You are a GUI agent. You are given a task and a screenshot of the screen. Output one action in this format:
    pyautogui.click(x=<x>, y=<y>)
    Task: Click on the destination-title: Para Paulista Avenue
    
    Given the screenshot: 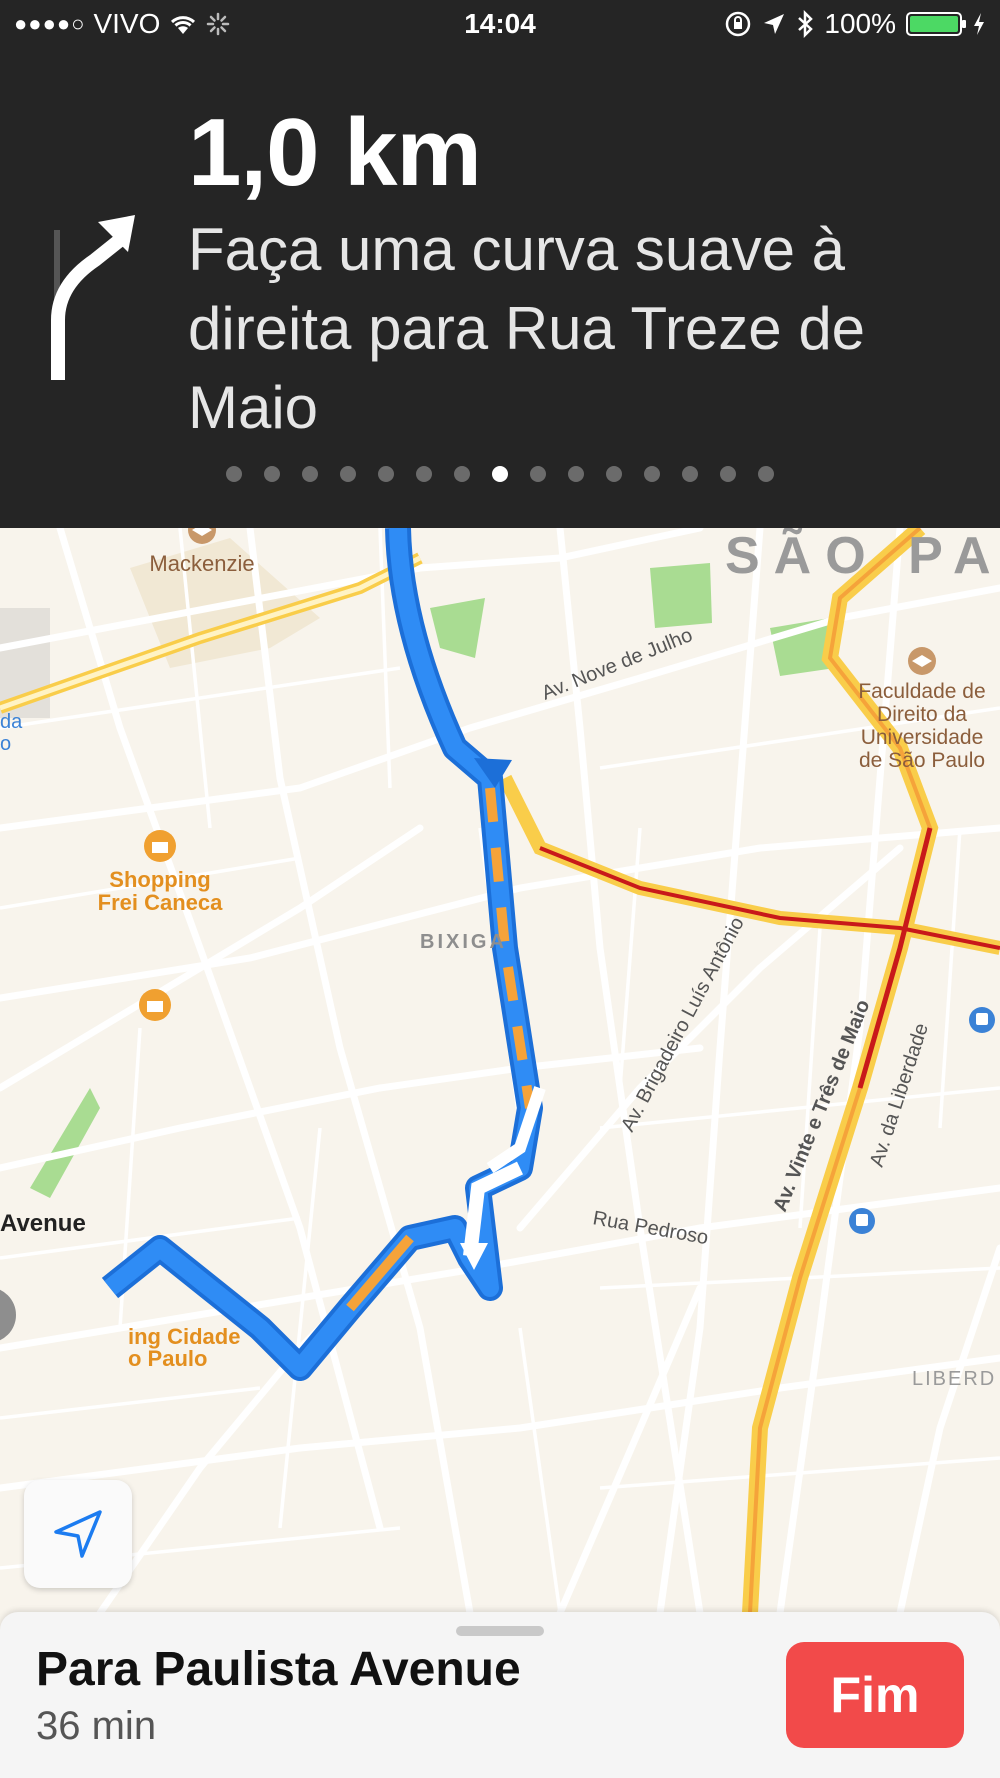 What is the action you would take?
    pyautogui.click(x=278, y=1669)
    